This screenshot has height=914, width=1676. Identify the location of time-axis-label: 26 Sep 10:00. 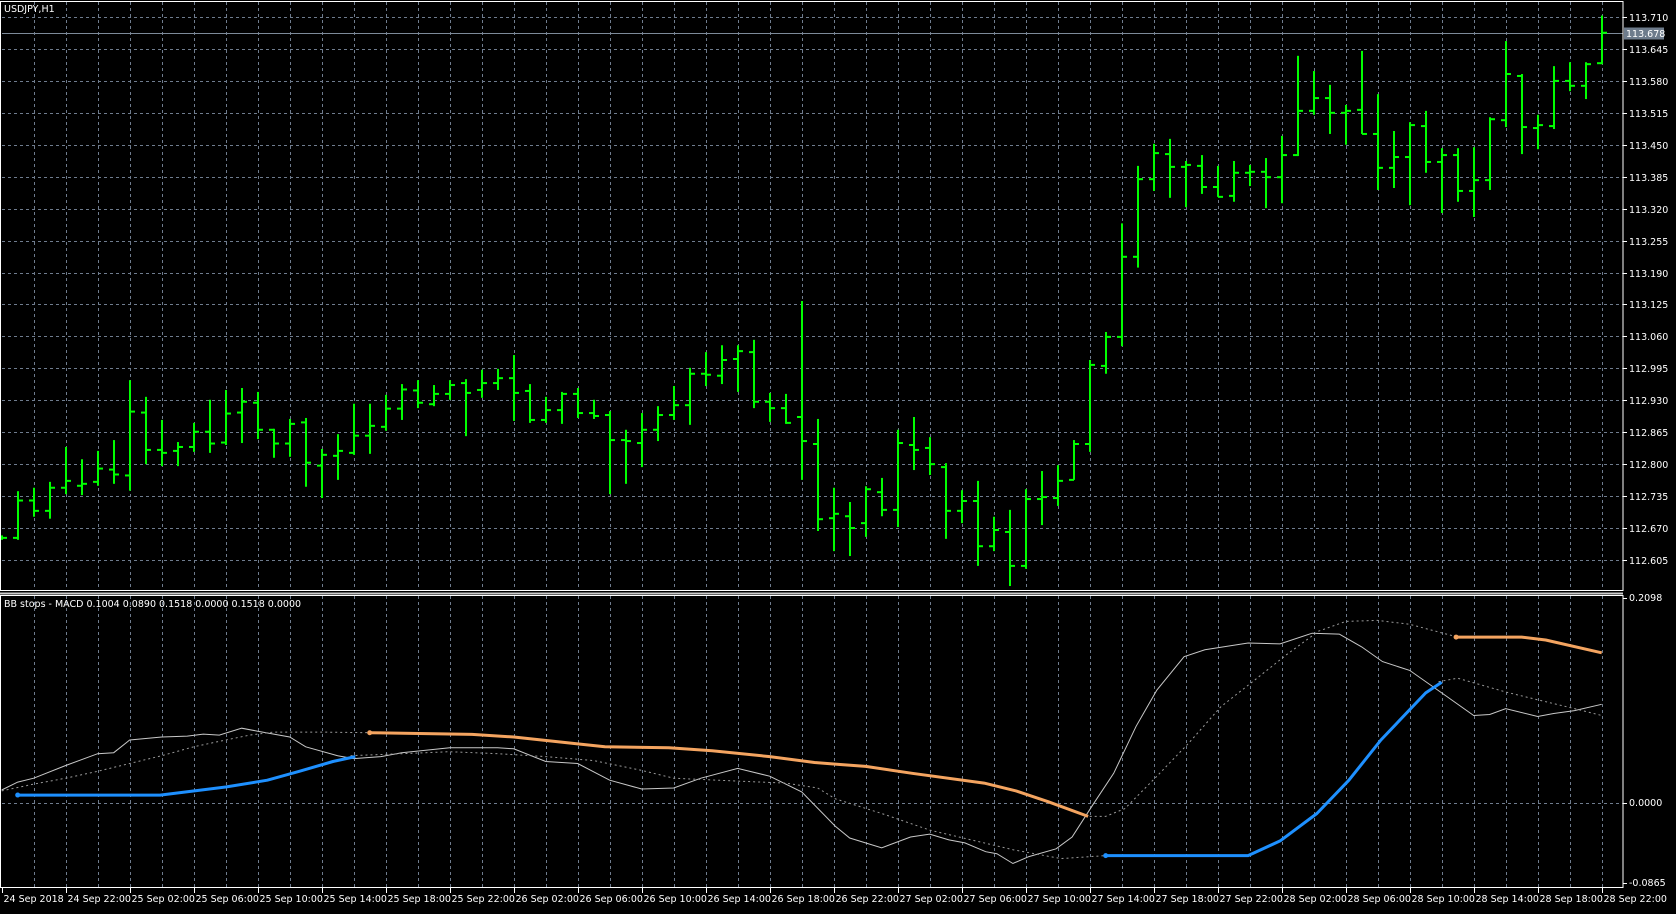
(675, 899).